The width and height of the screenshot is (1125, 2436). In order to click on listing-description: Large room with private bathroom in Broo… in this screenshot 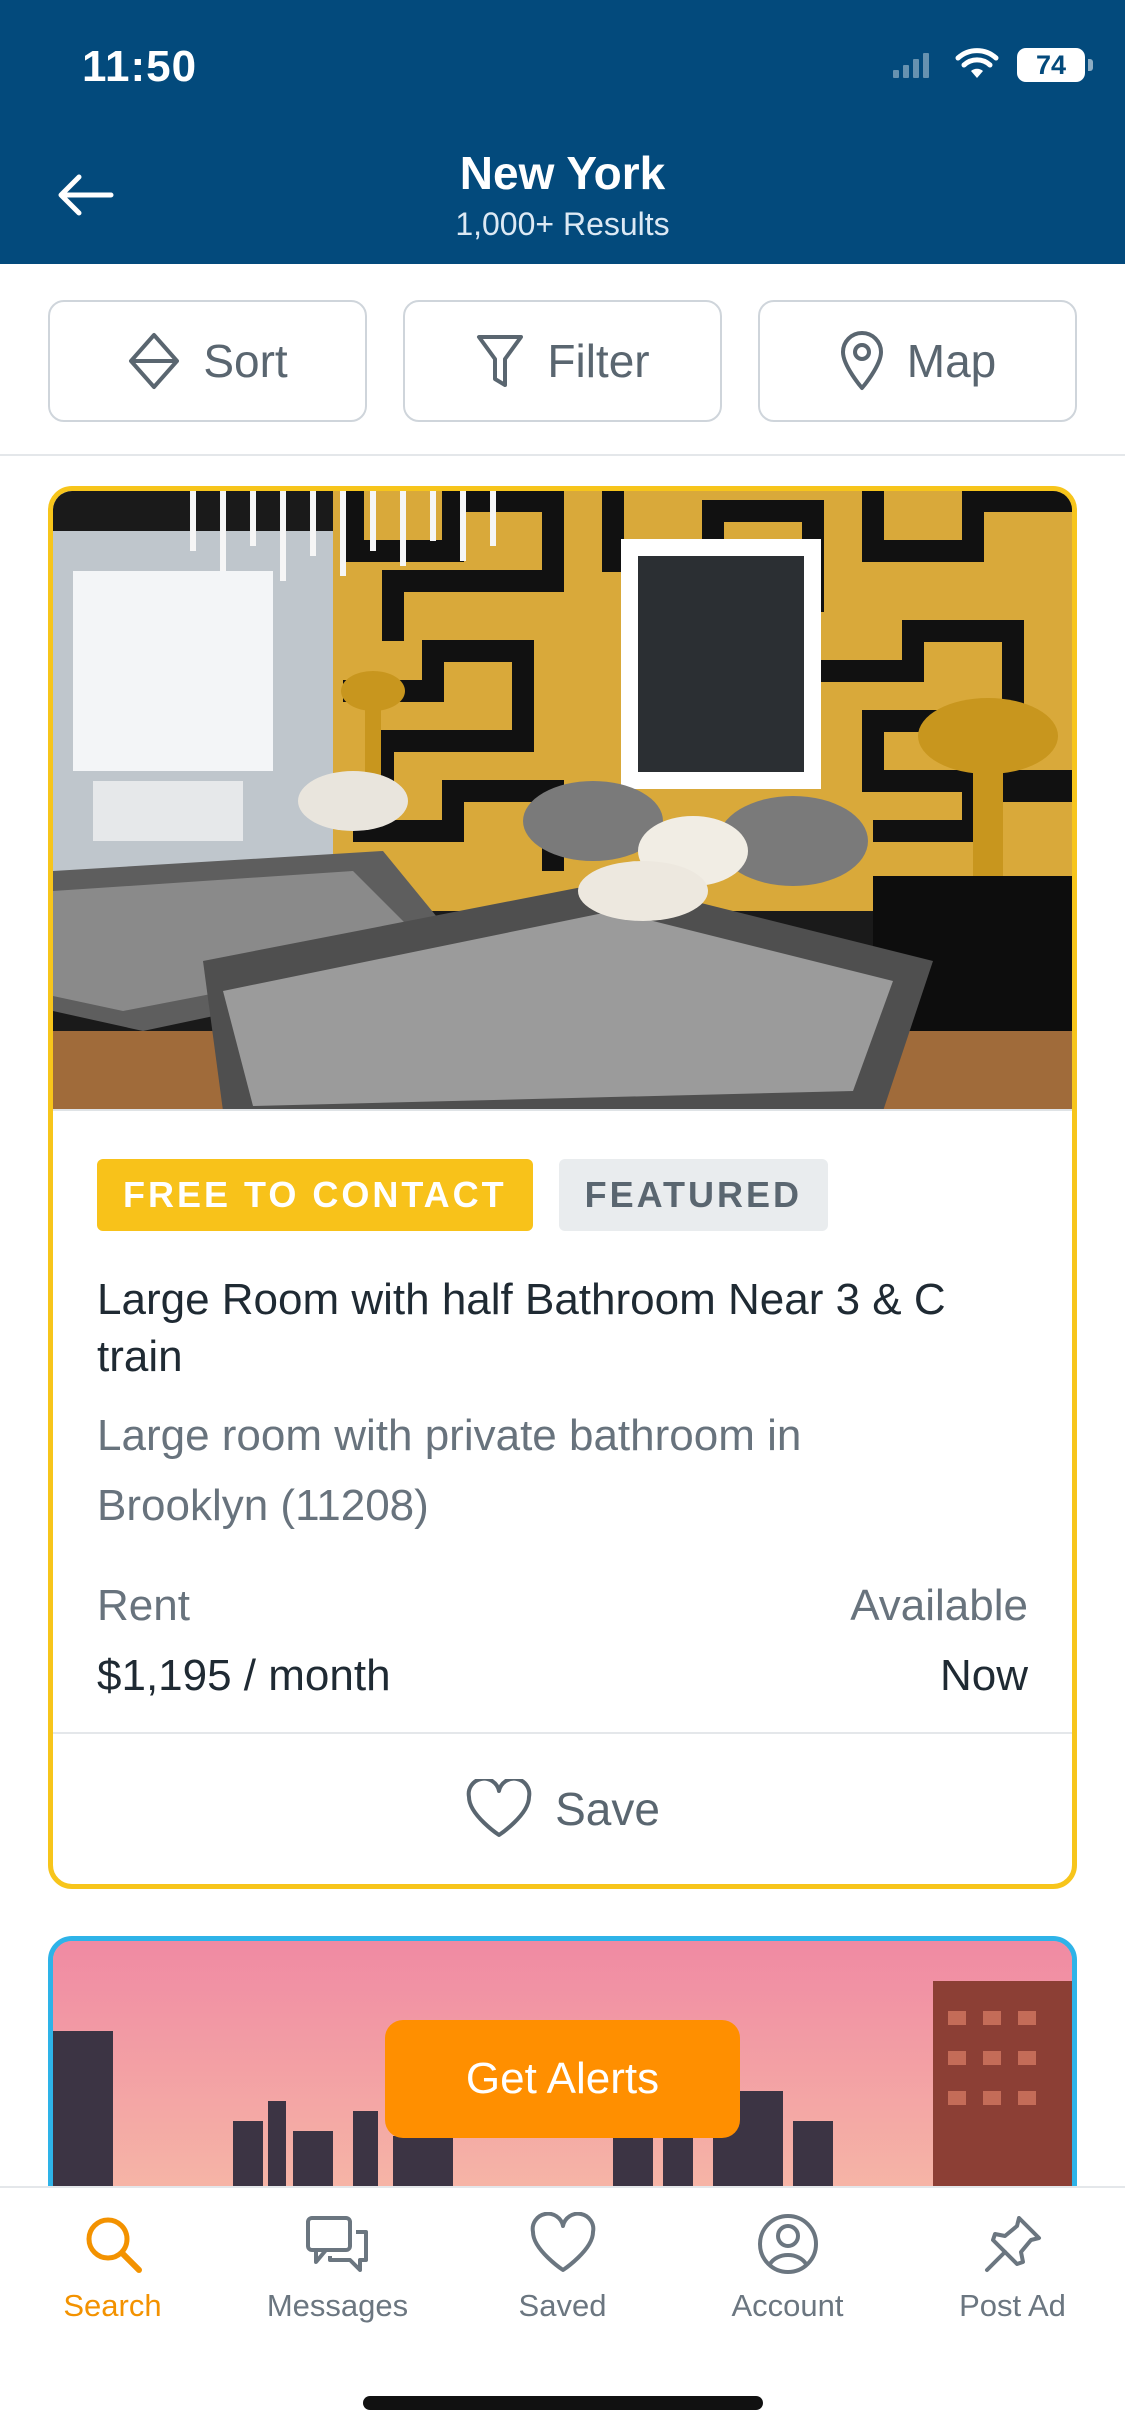, I will do `click(449, 1470)`.